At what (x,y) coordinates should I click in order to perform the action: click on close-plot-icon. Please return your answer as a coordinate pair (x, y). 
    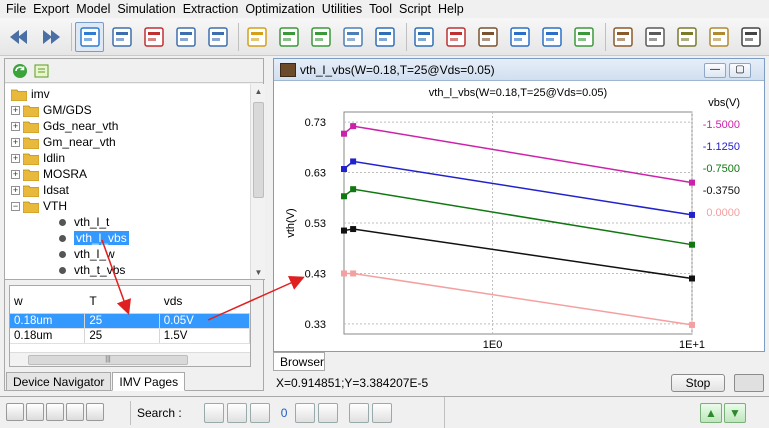
    Looking at the image, I should click on (121, 37).